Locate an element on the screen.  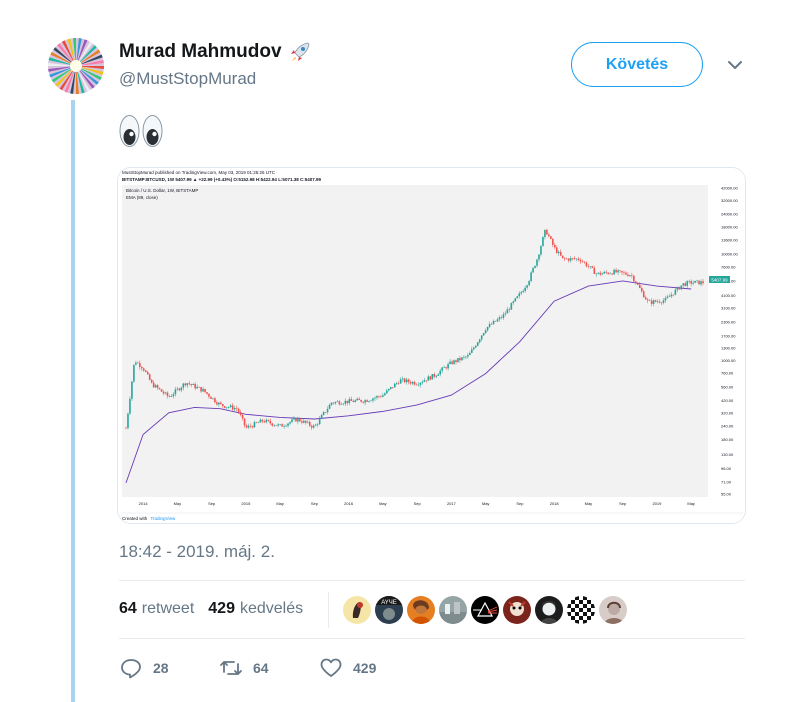
likers-list: AYЧE is located at coordinates (485, 610).